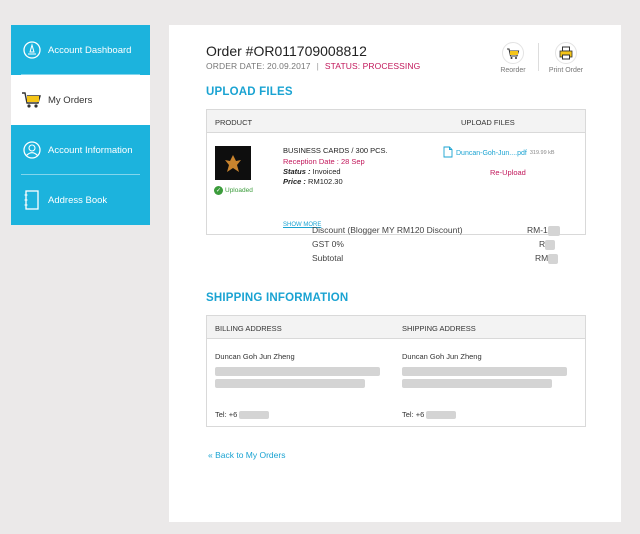 This screenshot has width=640, height=534. What do you see at coordinates (90, 150) in the screenshot?
I see `sidebar-item-label: Account Information` at bounding box center [90, 150].